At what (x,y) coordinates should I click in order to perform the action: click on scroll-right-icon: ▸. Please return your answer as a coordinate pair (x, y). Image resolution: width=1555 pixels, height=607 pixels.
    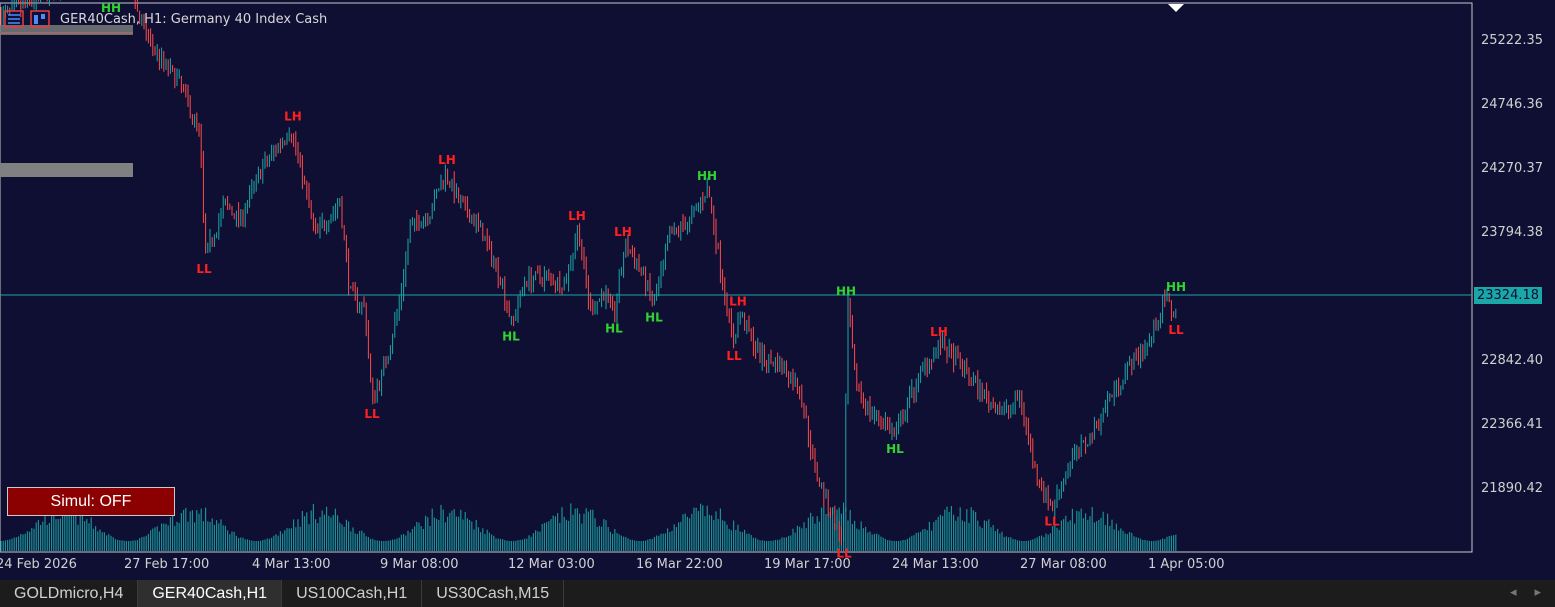
    Looking at the image, I should click on (1537, 592).